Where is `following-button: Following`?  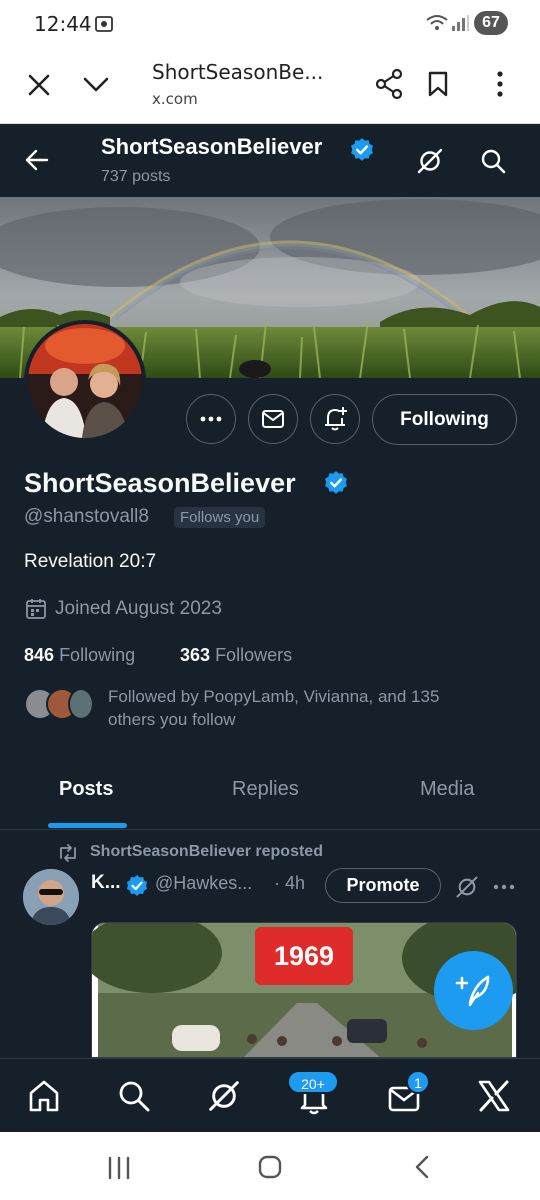
following-button: Following is located at coordinates (444, 419).